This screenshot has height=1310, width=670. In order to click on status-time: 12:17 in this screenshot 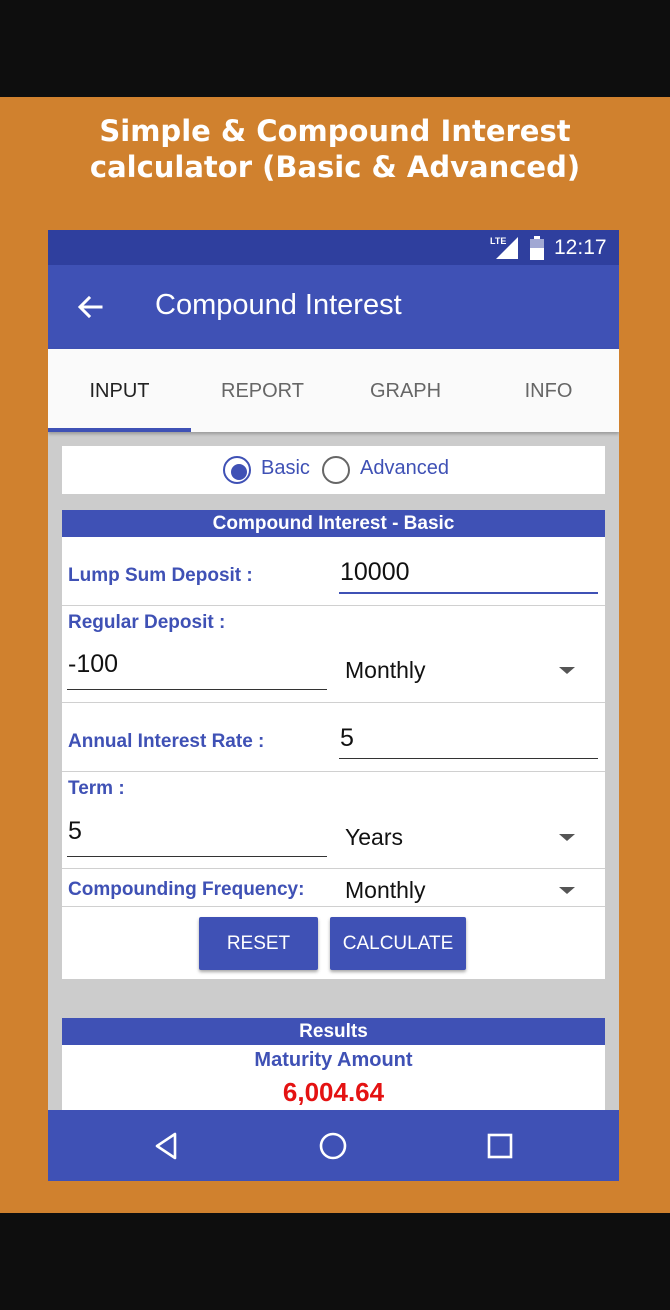, I will do `click(580, 247)`.